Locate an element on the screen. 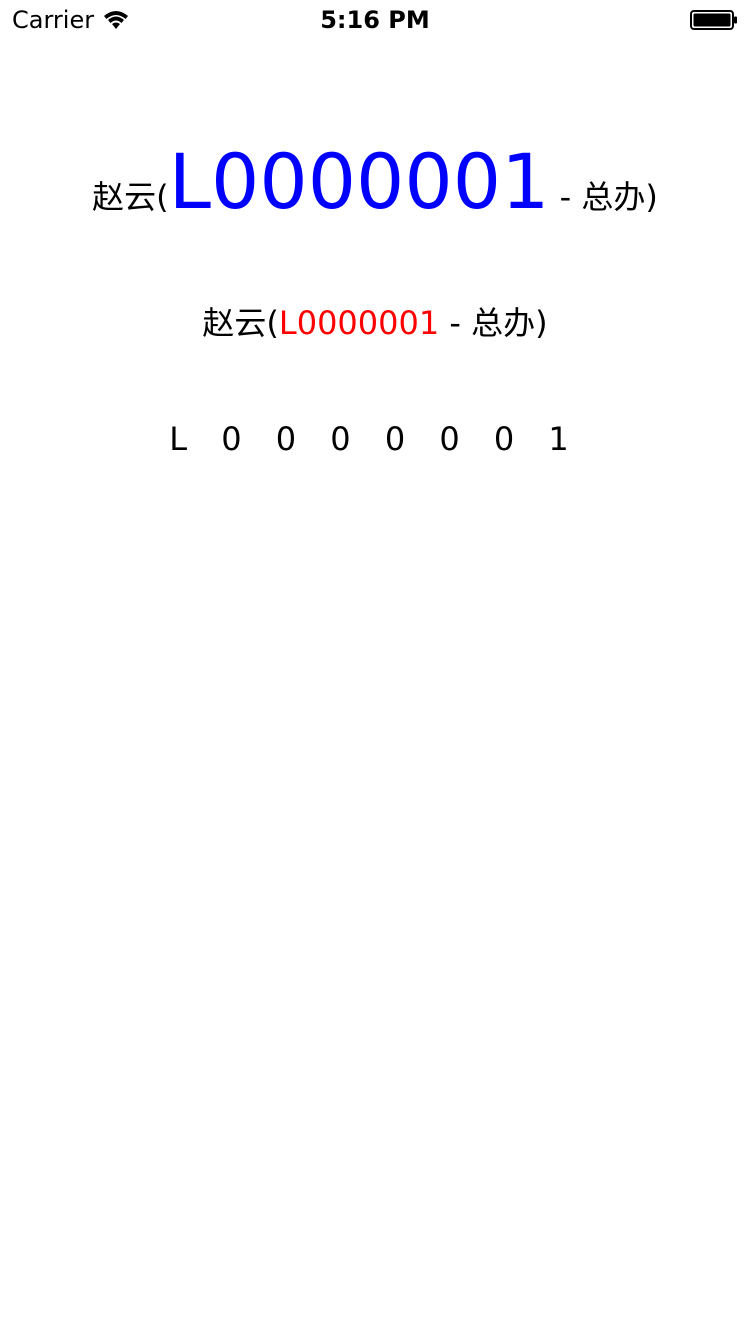 Image resolution: width=750 pixels, height=1334 pixels. styled-label-large: 赵云(L0000001 - 总办) is located at coordinates (375, 182).